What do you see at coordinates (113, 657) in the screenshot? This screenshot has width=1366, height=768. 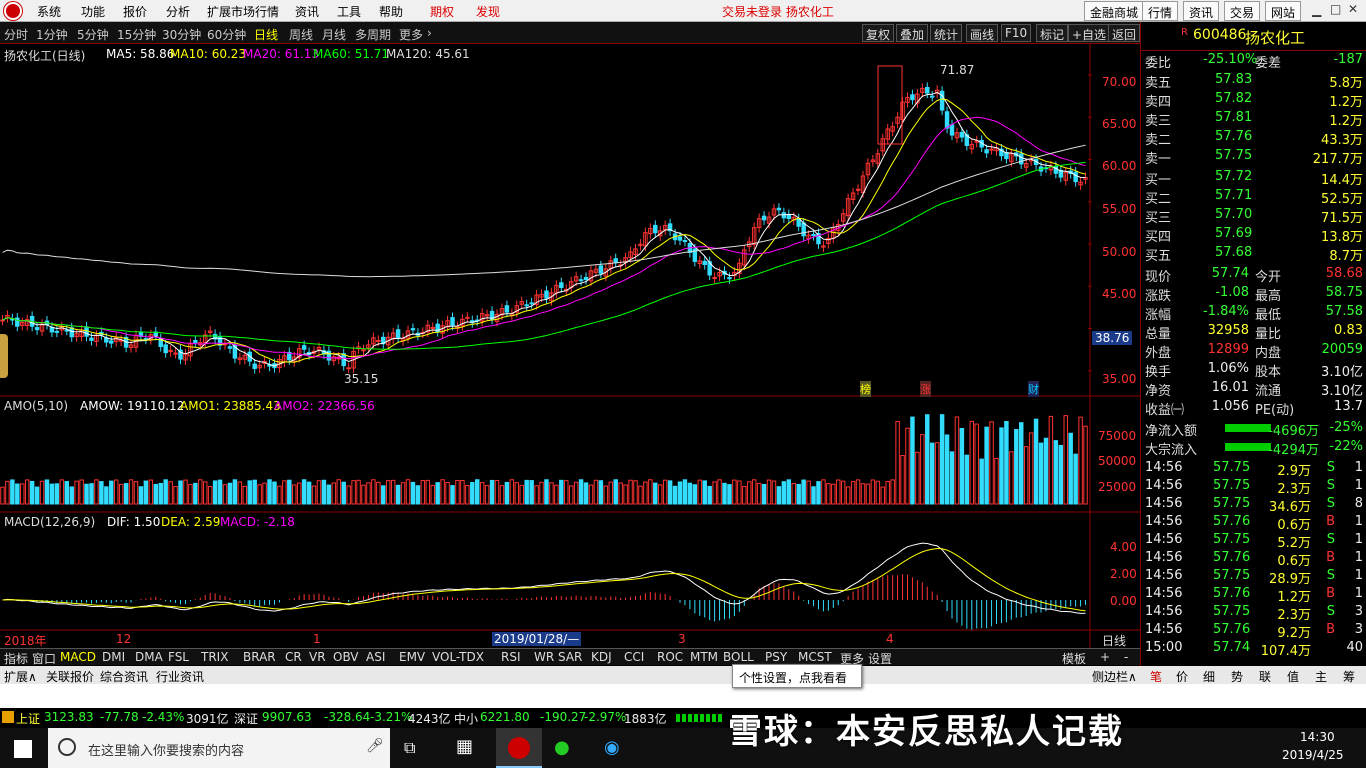 I see `indicator-tab: DMI` at bounding box center [113, 657].